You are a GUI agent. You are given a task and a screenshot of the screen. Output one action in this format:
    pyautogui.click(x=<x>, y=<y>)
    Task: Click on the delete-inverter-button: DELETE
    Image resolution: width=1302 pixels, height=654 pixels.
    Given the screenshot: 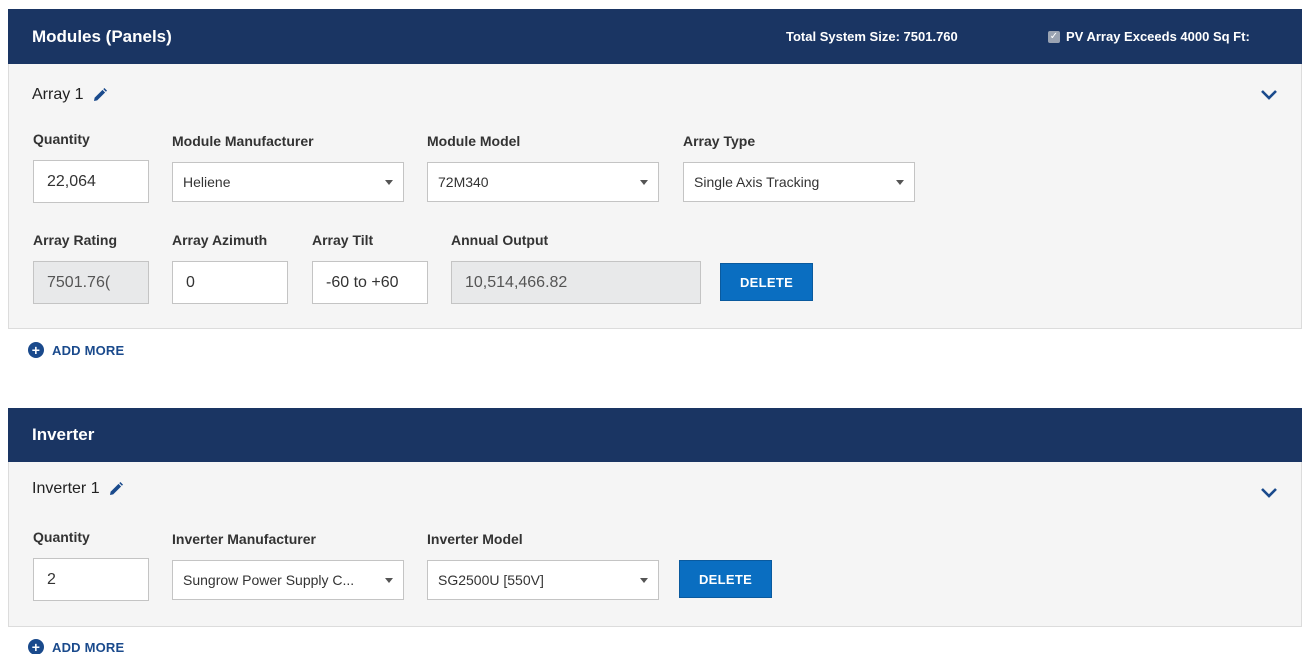 What is the action you would take?
    pyautogui.click(x=725, y=579)
    